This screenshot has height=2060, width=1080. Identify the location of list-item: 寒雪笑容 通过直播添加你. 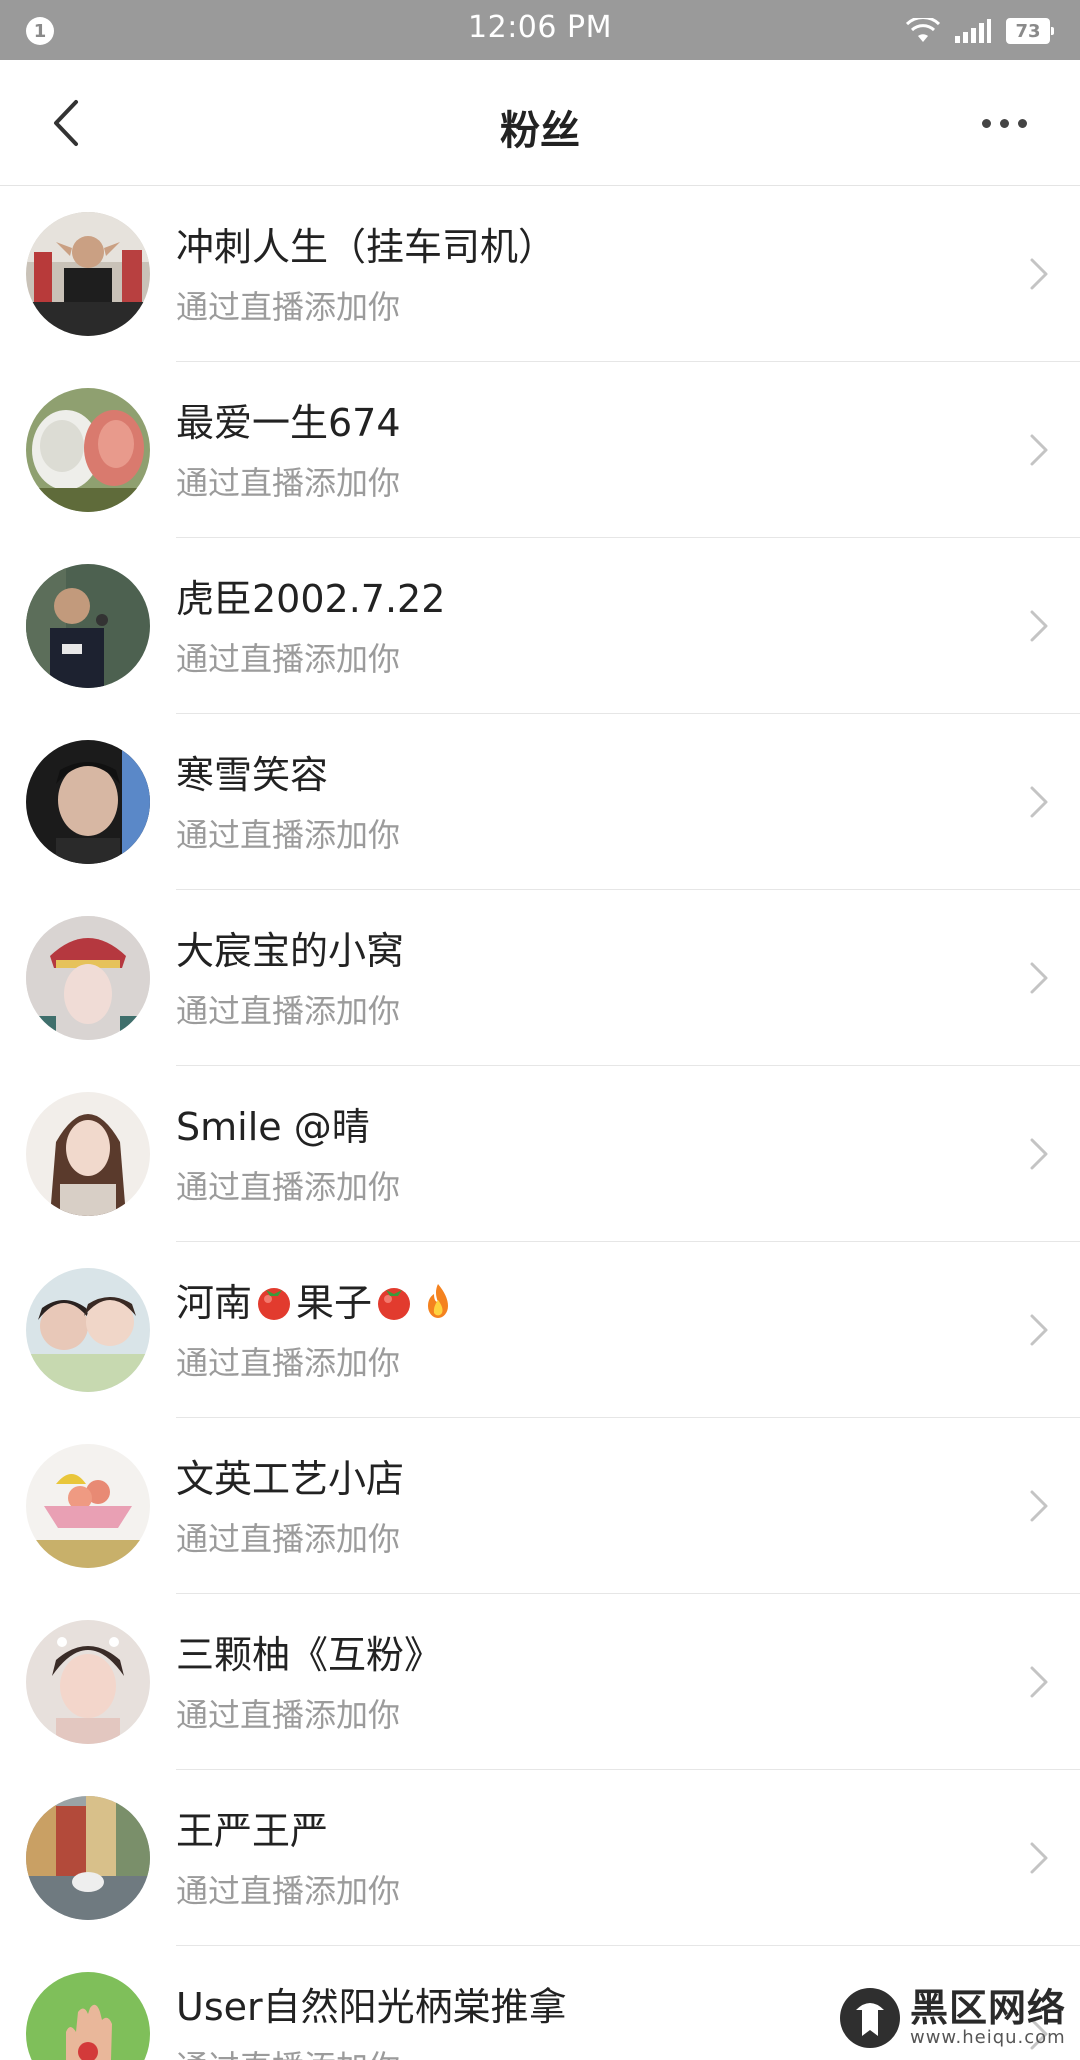
(540, 802).